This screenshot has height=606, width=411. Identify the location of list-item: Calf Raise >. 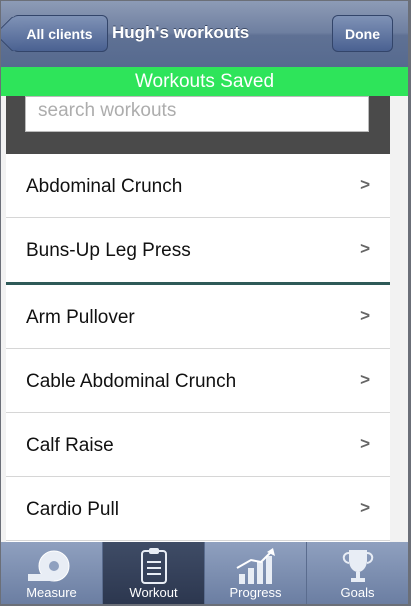
(198, 445).